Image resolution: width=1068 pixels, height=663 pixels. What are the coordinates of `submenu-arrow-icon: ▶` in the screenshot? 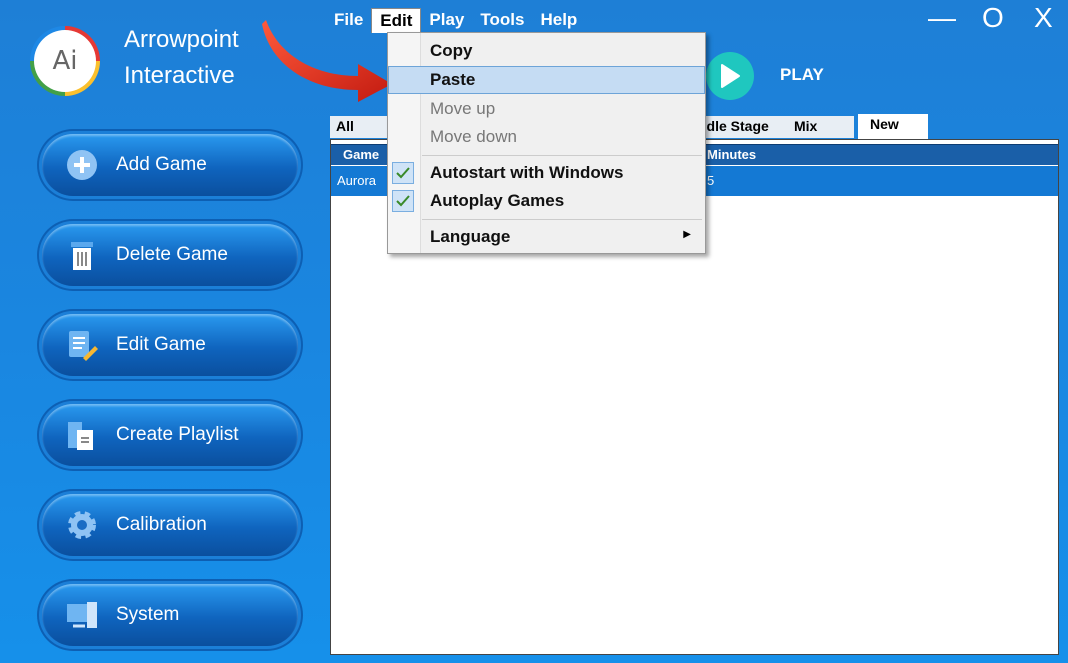 It's located at (687, 234).